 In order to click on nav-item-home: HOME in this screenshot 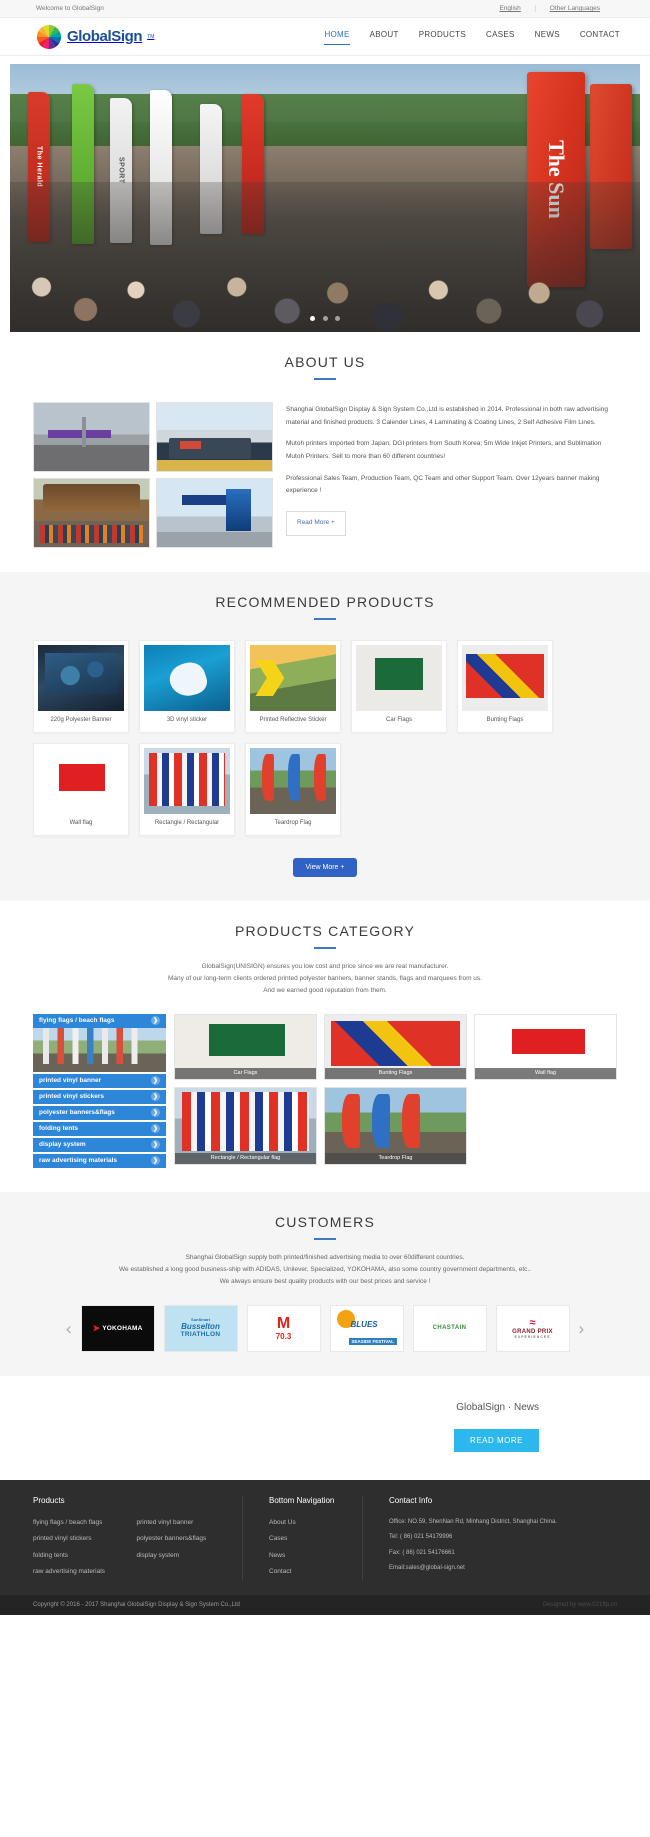, I will do `click(337, 37)`.